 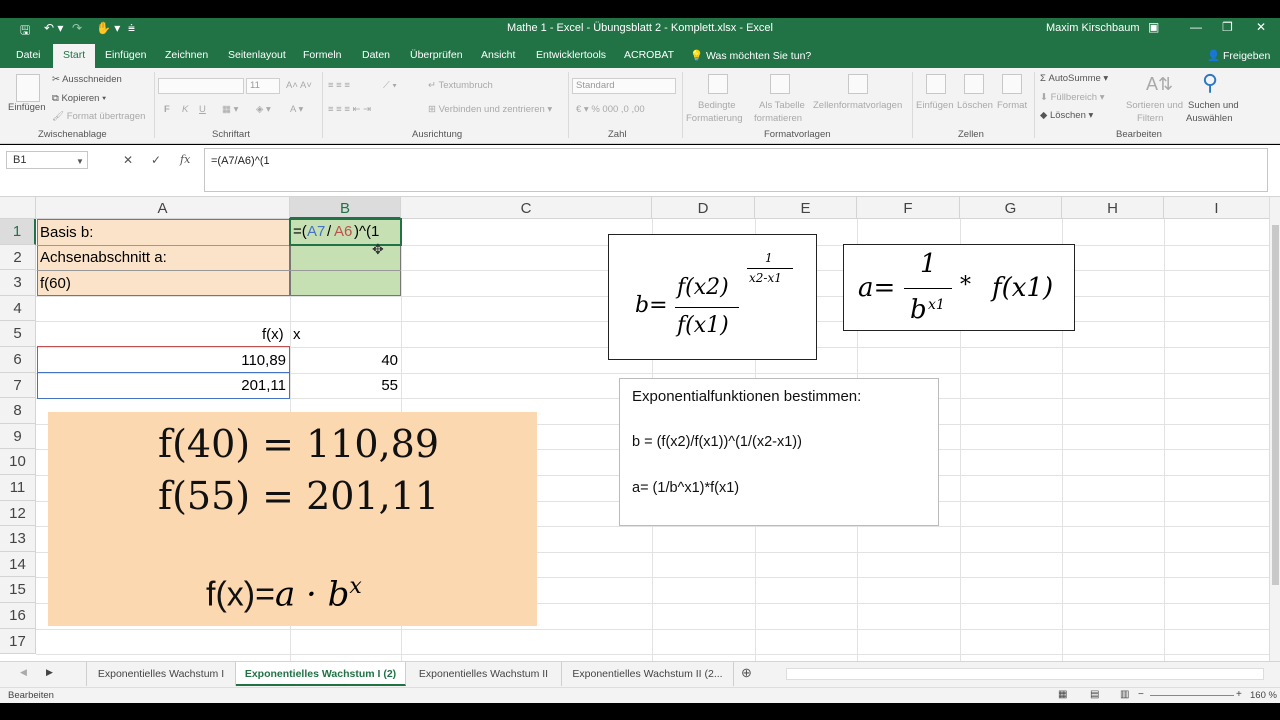 What do you see at coordinates (345, 208) in the screenshot?
I see `column-header-b: B` at bounding box center [345, 208].